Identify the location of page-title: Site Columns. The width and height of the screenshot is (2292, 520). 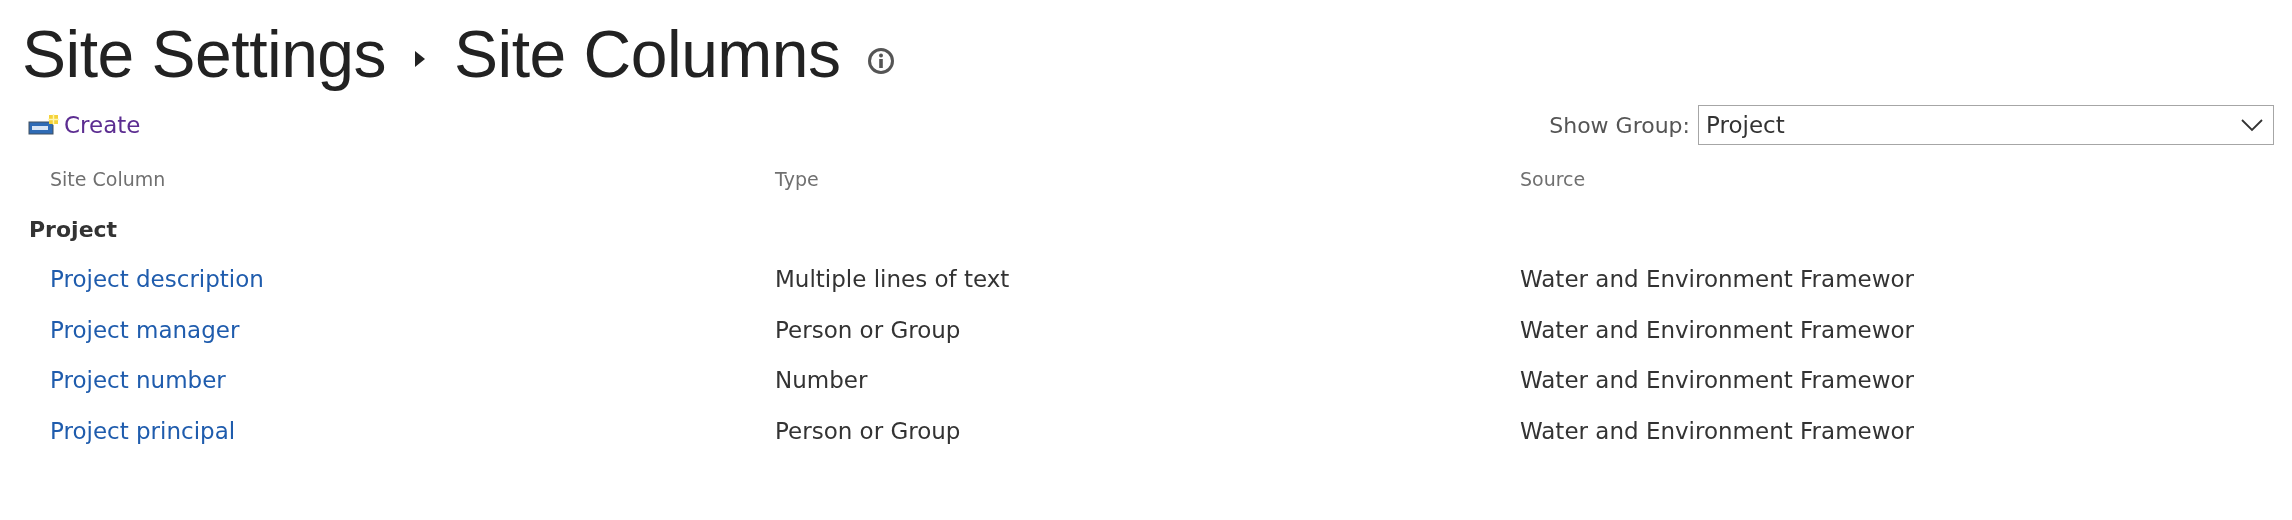
(647, 54).